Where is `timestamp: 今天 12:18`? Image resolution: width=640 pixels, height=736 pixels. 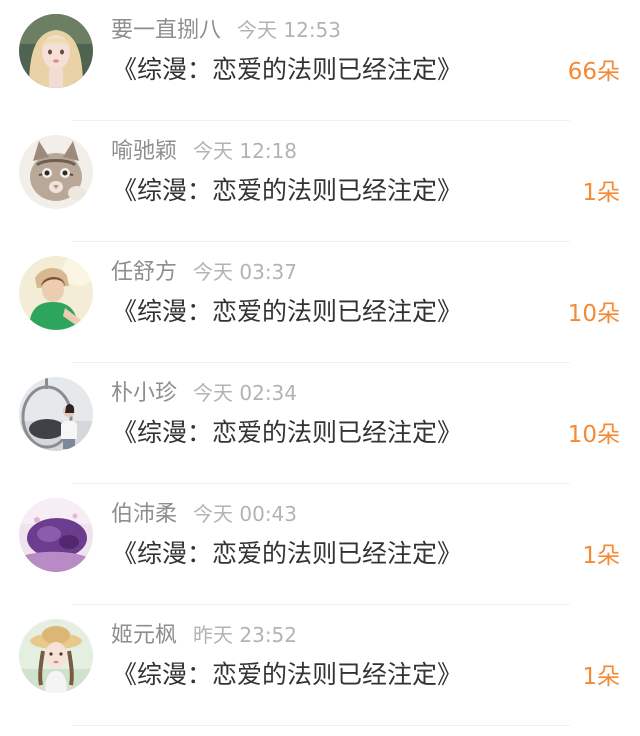
timestamp: 今天 12:18 is located at coordinates (245, 151).